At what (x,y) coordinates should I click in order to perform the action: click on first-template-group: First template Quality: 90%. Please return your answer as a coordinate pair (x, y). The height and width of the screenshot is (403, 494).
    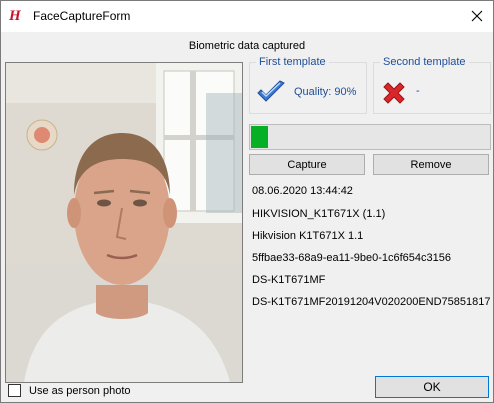
    Looking at the image, I should click on (308, 85).